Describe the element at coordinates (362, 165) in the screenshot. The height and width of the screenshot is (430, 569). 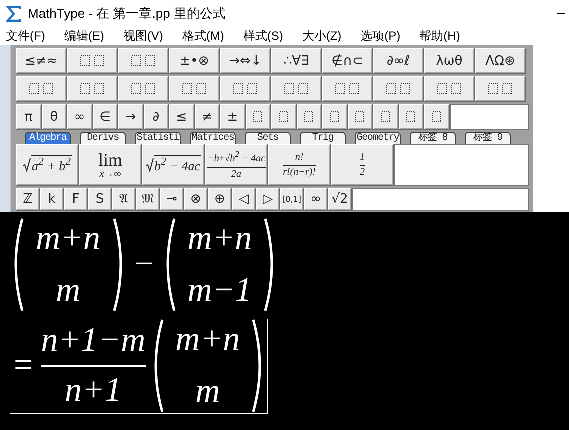
I see `expression-template-button: 1 2` at that location.